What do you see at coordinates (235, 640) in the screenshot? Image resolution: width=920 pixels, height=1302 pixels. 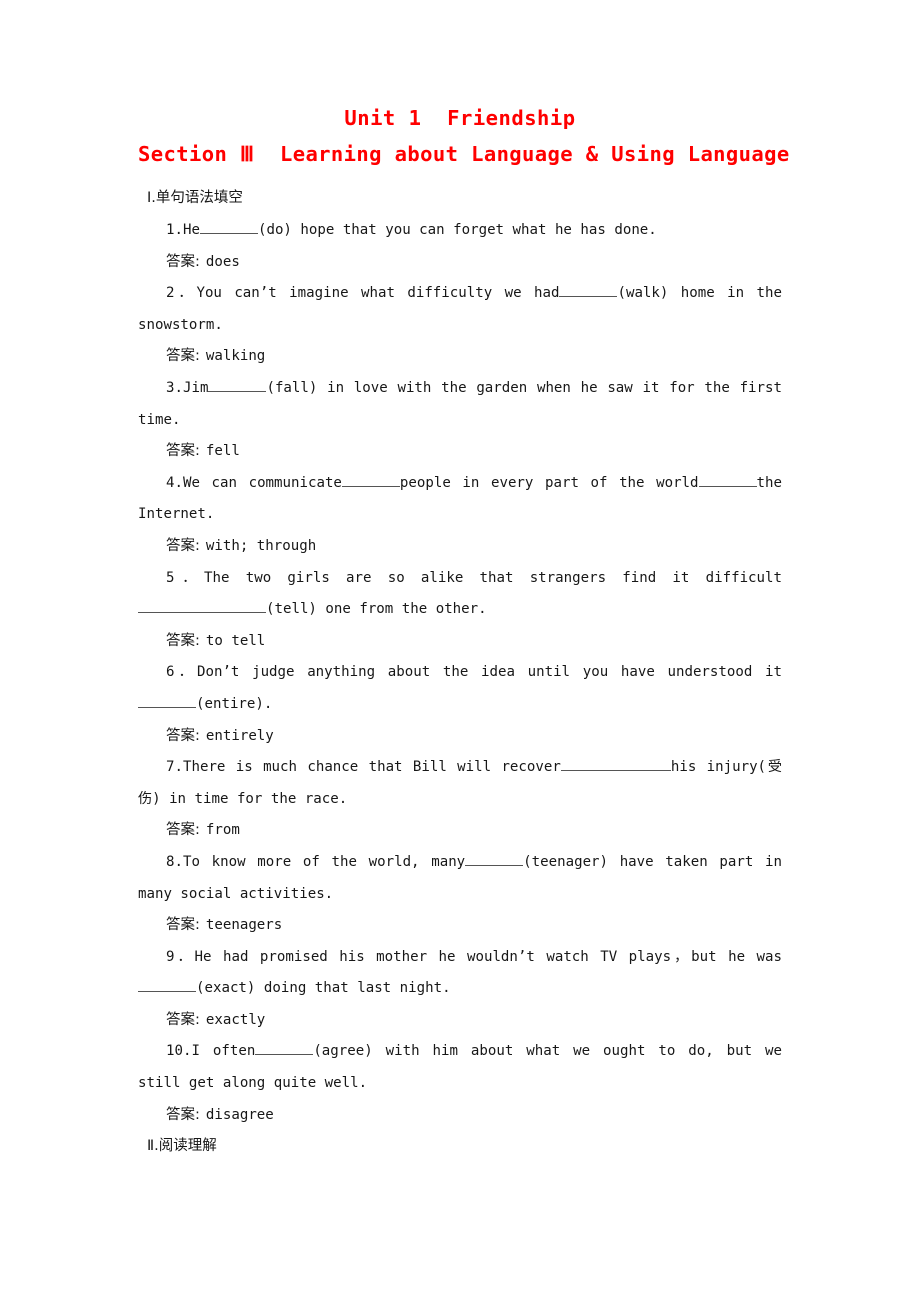 I see `answer-value: to tell` at bounding box center [235, 640].